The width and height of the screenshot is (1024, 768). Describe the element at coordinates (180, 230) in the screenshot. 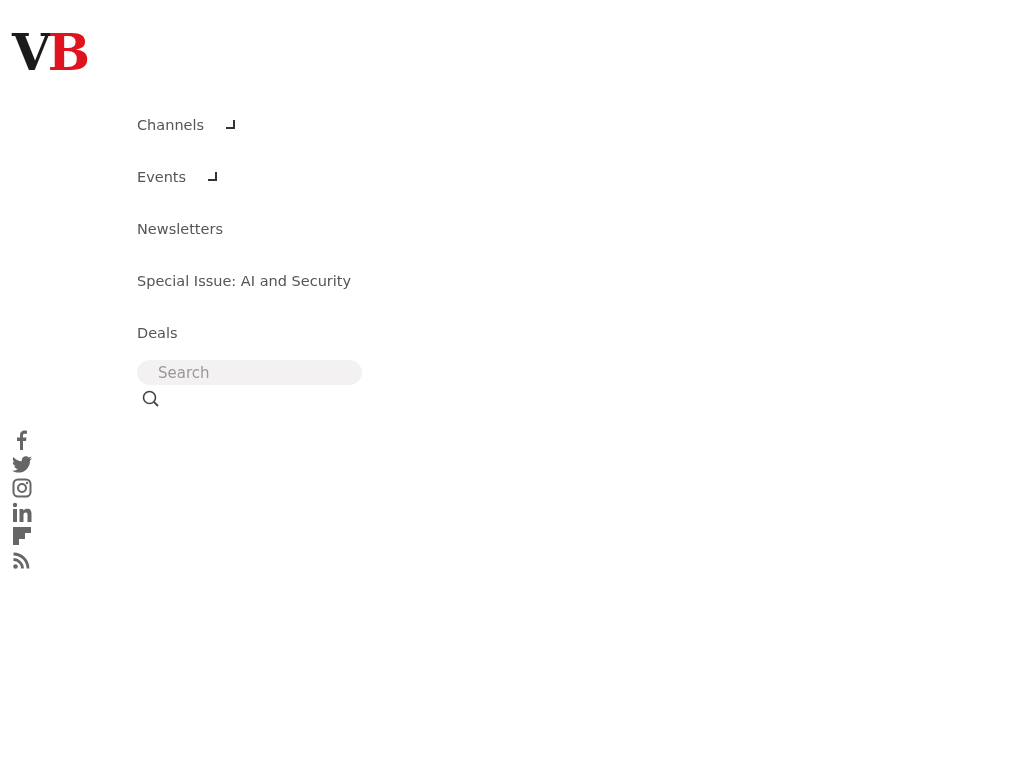

I see `nav-link: Newsletters` at that location.